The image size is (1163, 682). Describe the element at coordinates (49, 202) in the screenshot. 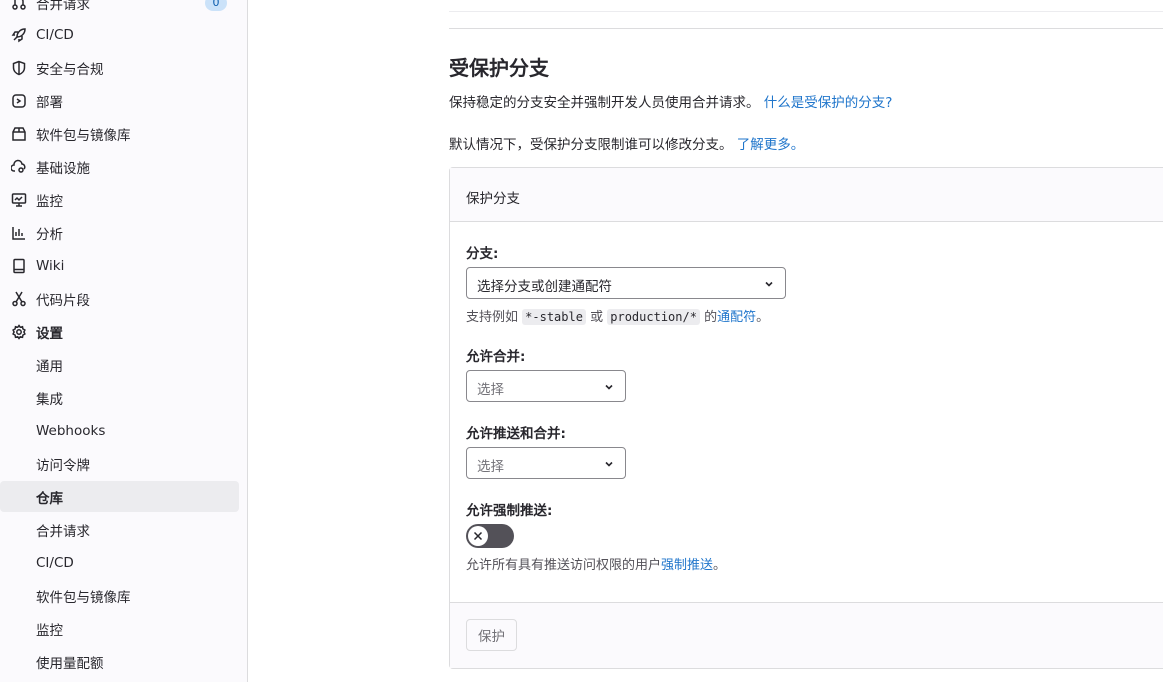

I see `sidebar-item-label: 监控` at that location.